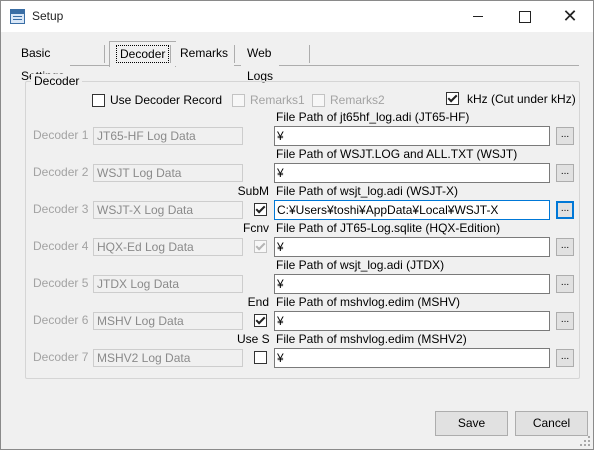  Describe the element at coordinates (168, 321) in the screenshot. I see `decoder-name-field: MSHV Log Data` at that location.